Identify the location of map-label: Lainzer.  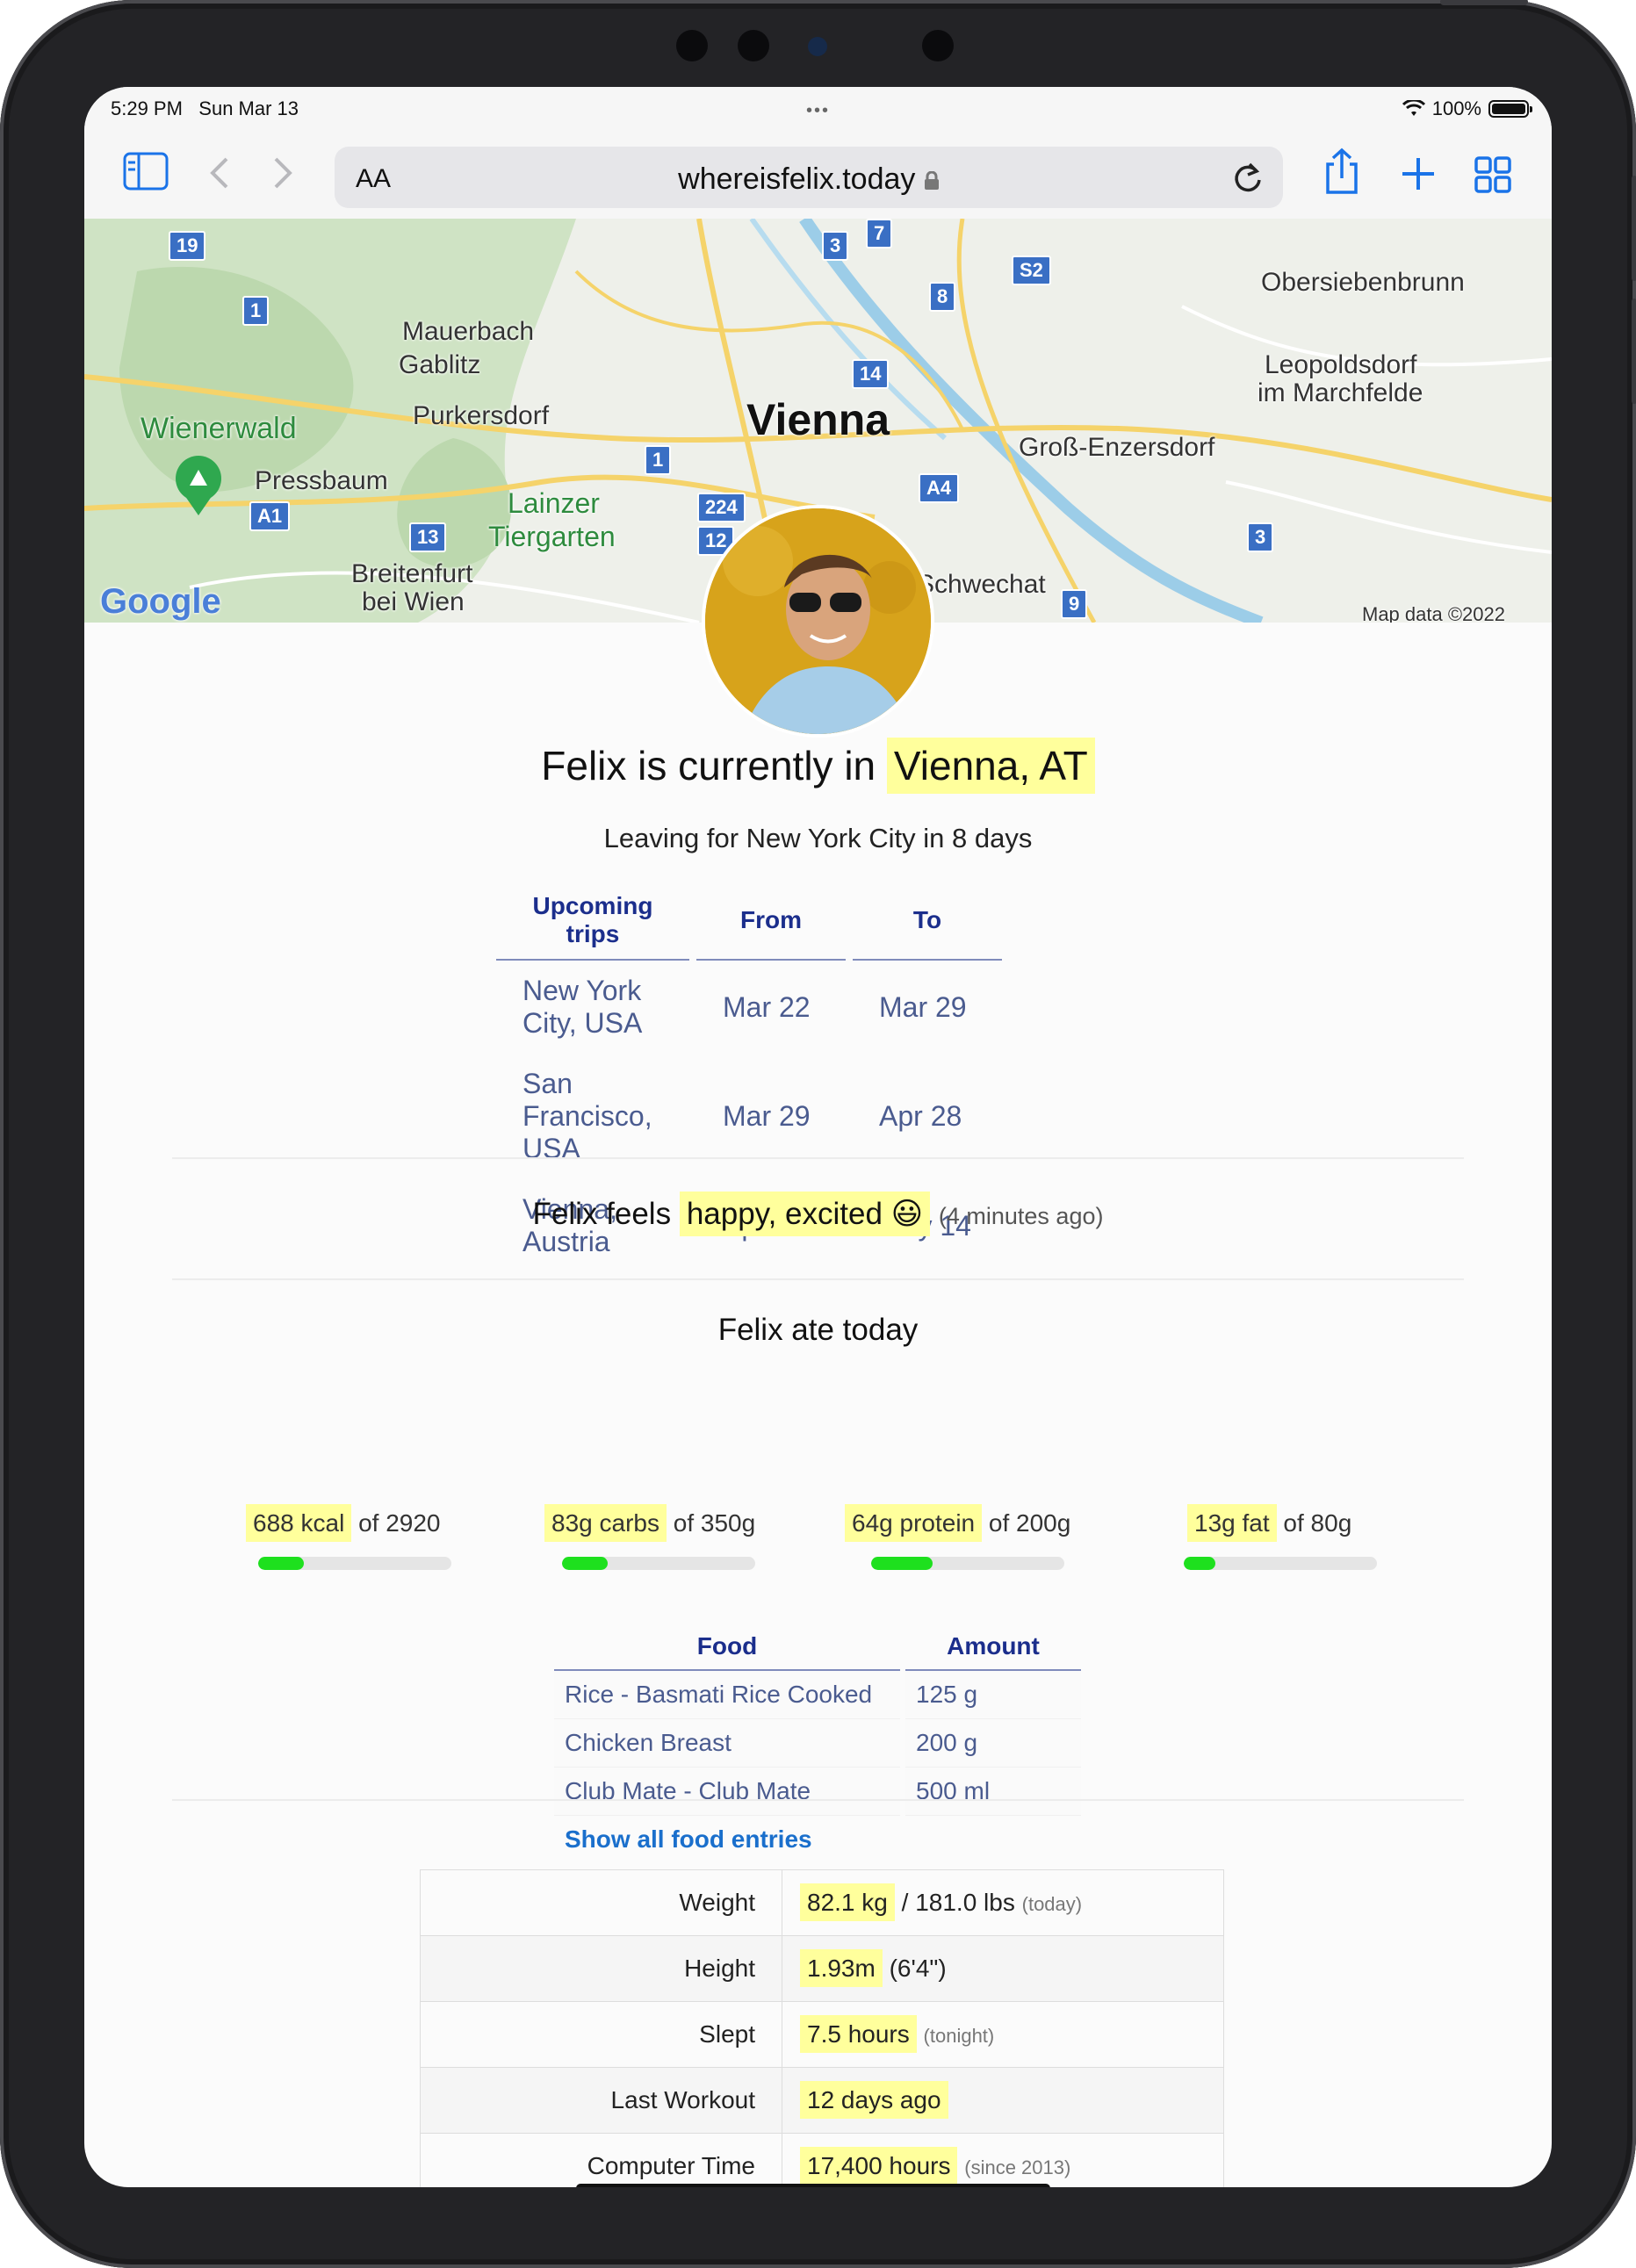
(554, 503).